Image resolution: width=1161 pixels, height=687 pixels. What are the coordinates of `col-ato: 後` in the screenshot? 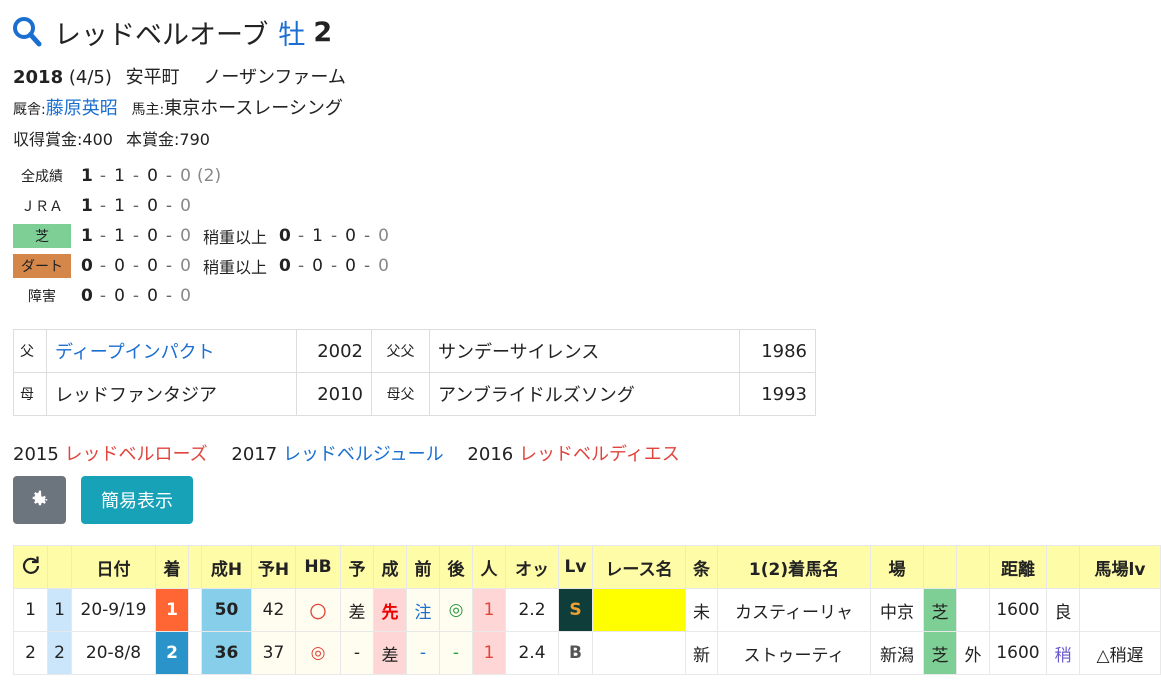 It's located at (456, 567).